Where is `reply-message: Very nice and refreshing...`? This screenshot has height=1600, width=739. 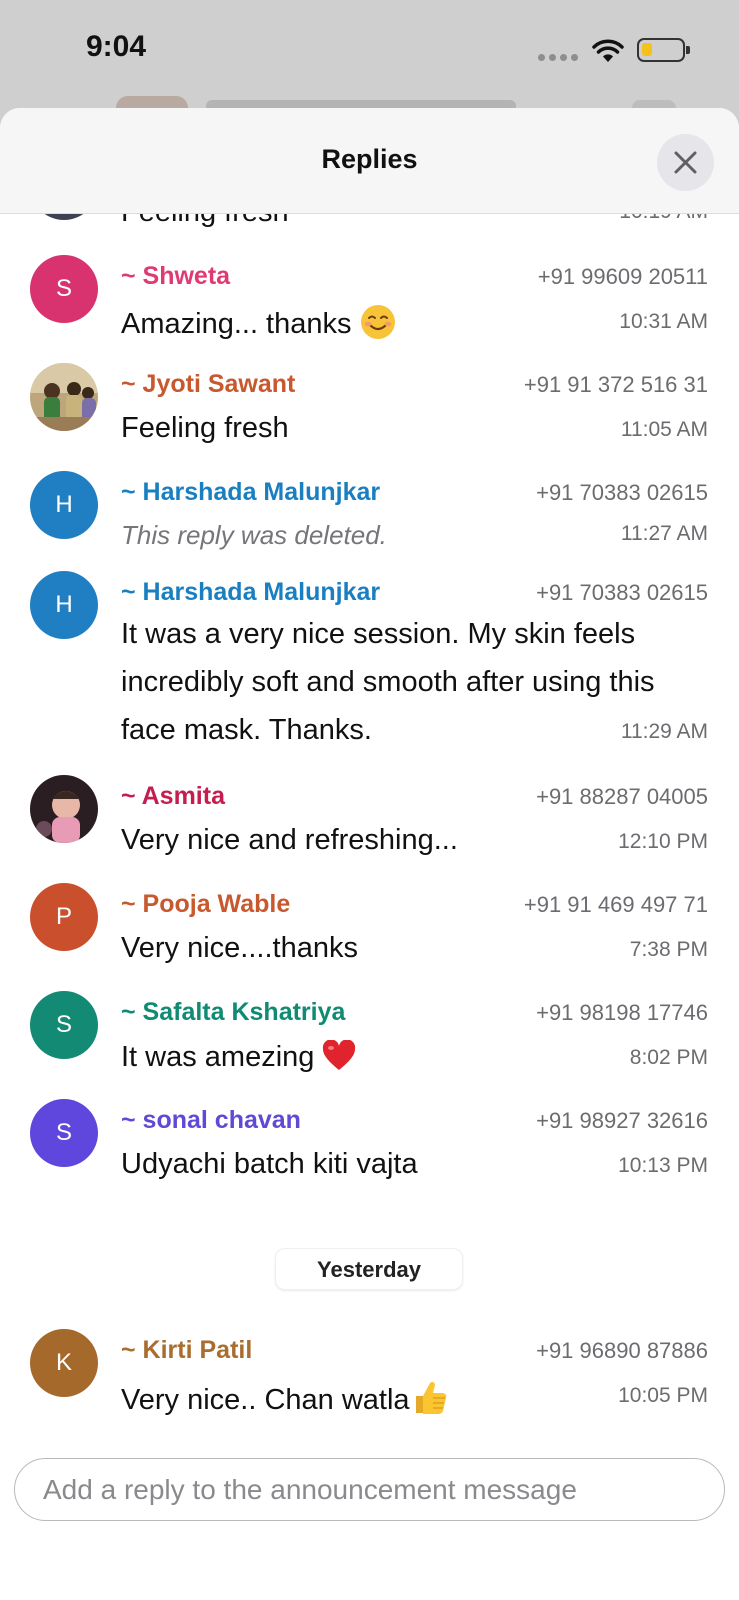 reply-message: Very nice and refreshing... is located at coordinates (289, 840).